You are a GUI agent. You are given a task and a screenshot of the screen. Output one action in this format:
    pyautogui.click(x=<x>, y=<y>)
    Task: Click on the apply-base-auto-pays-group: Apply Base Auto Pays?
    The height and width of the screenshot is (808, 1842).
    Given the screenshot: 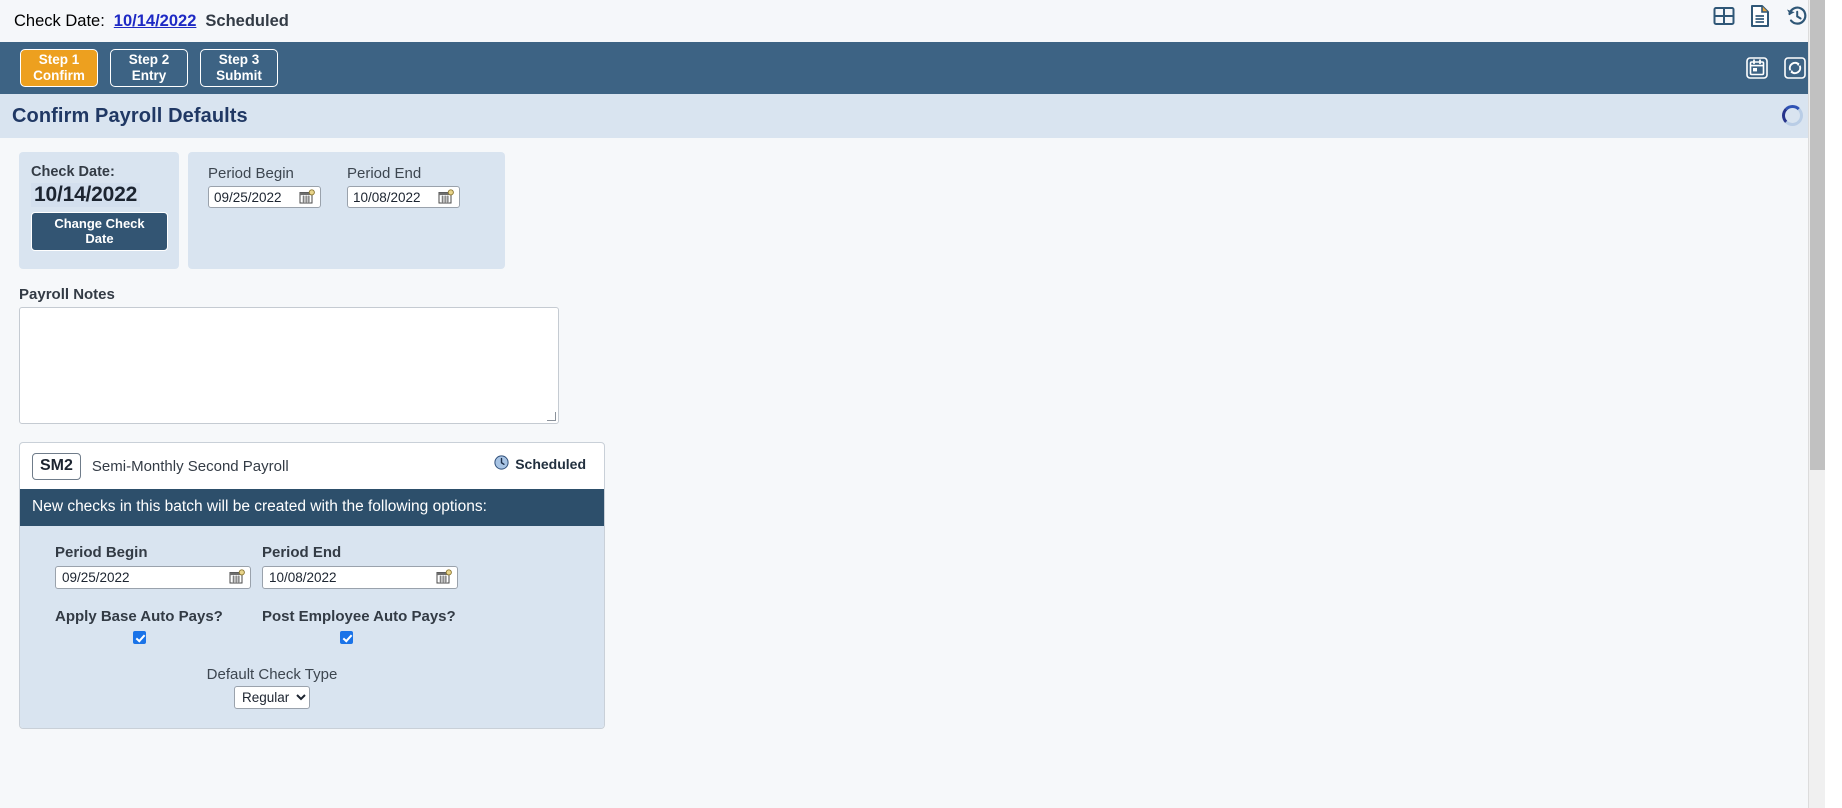 What is the action you would take?
    pyautogui.click(x=158, y=626)
    